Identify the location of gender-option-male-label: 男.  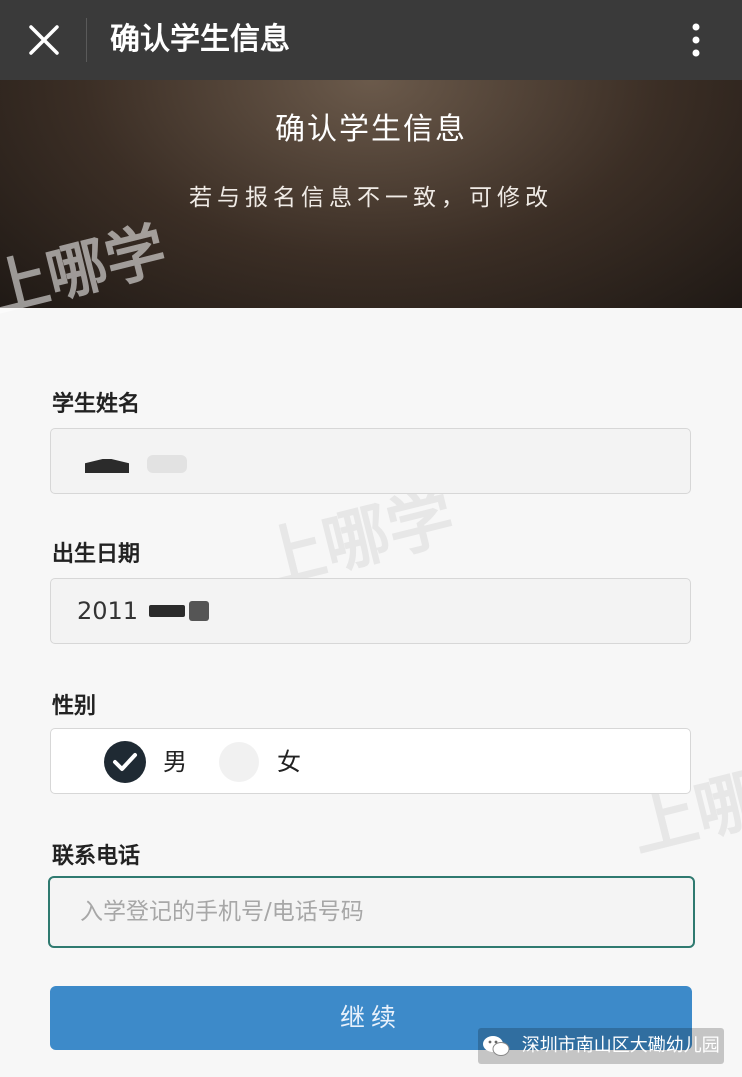
(175, 762).